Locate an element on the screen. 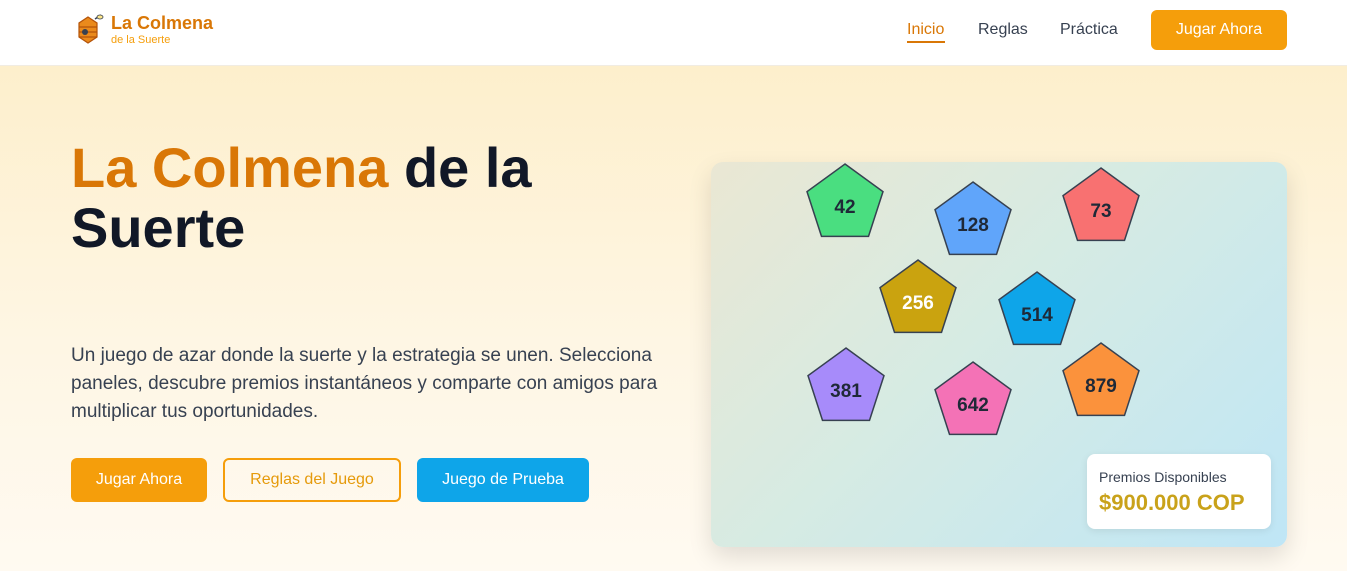 This screenshot has width=1347, height=571. panel-number: 514 is located at coordinates (1037, 315).